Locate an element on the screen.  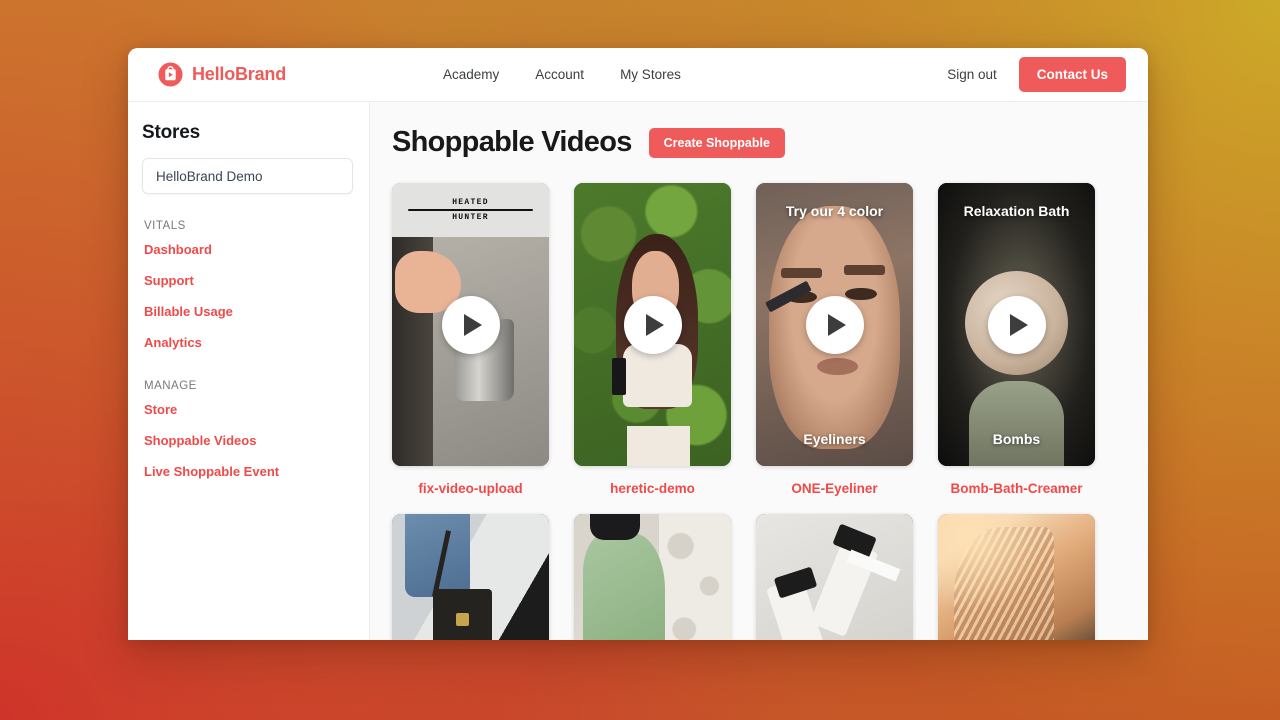
video-title-link: fix-video-upload is located at coordinates (470, 490).